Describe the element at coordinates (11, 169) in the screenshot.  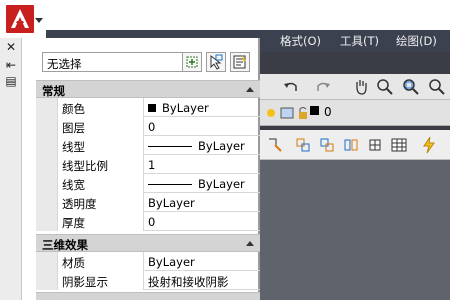
I see `palette-title-strip: ✕ ⇤ ▤` at that location.